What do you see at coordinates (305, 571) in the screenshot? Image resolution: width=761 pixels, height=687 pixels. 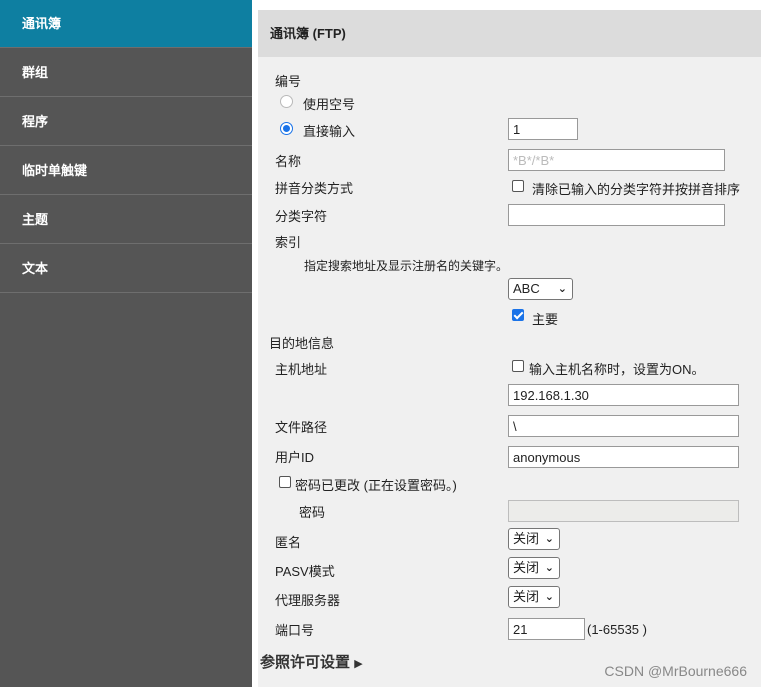 I see `pasv-label: PASV模式` at bounding box center [305, 571].